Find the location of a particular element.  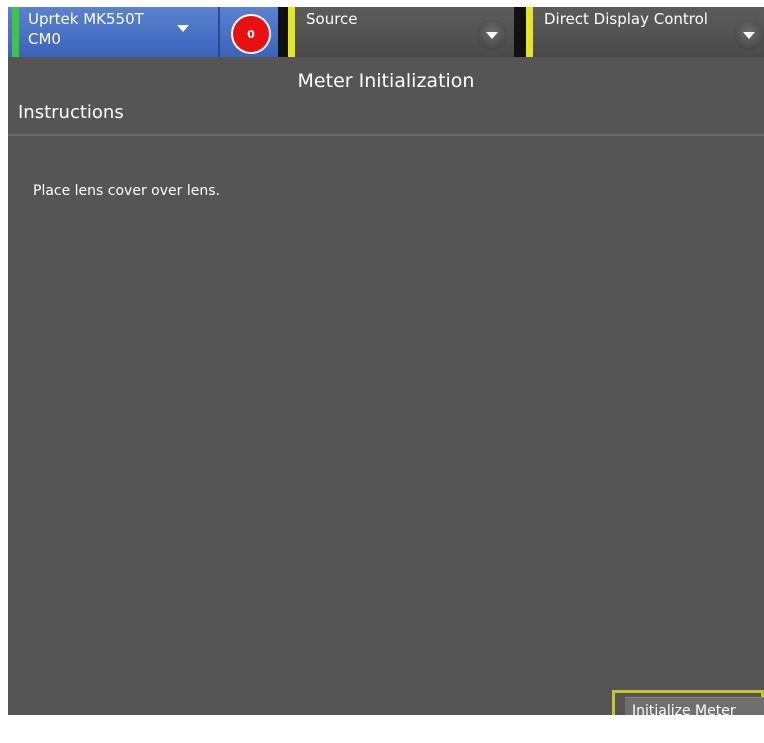

display-status-stripe is located at coordinates (529, 32).